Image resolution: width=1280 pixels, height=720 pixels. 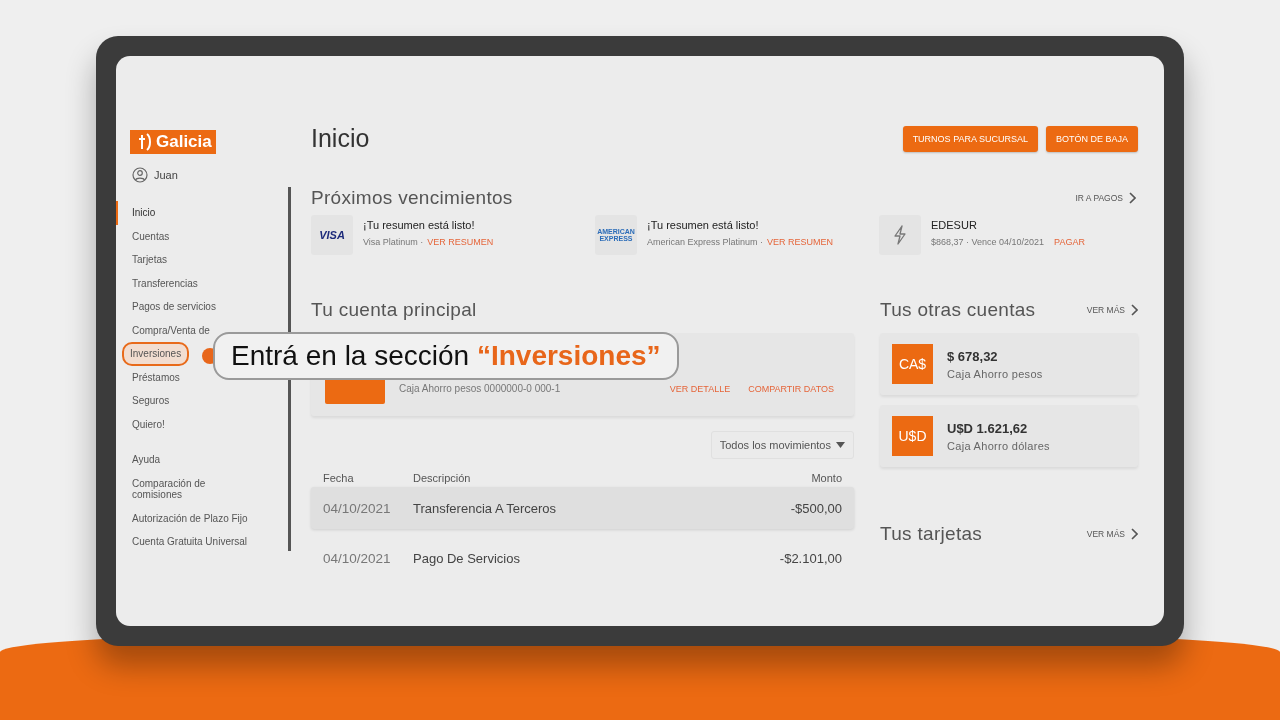 I want to click on table-cell-text: Transferencia A Terceros, so click(x=485, y=508).